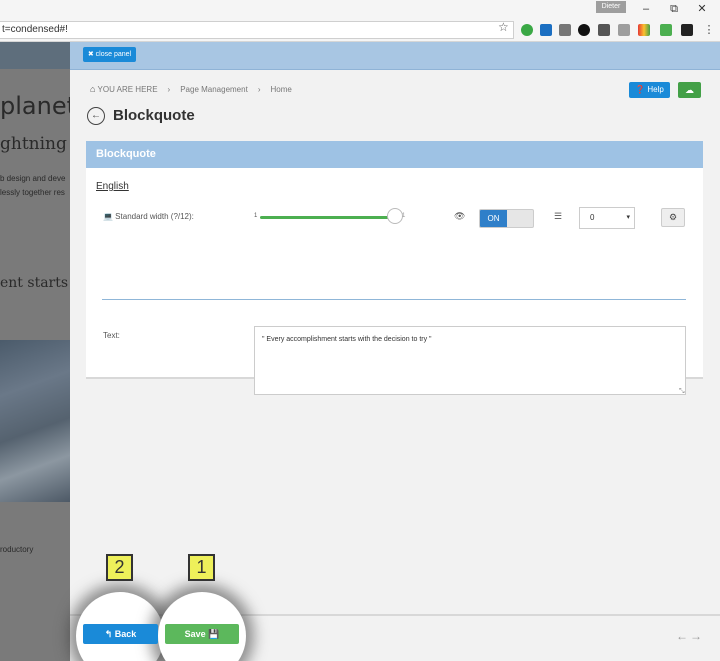 The height and width of the screenshot is (661, 720). What do you see at coordinates (109, 54) in the screenshot?
I see `close-panel-button: ✖ close panel` at bounding box center [109, 54].